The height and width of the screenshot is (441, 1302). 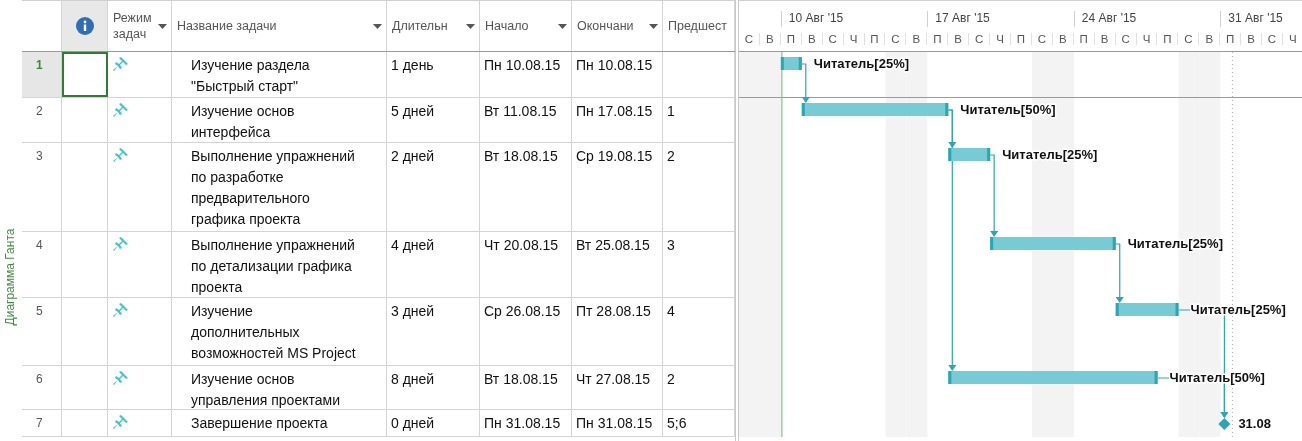 I want to click on row-number: 7, so click(x=42, y=423).